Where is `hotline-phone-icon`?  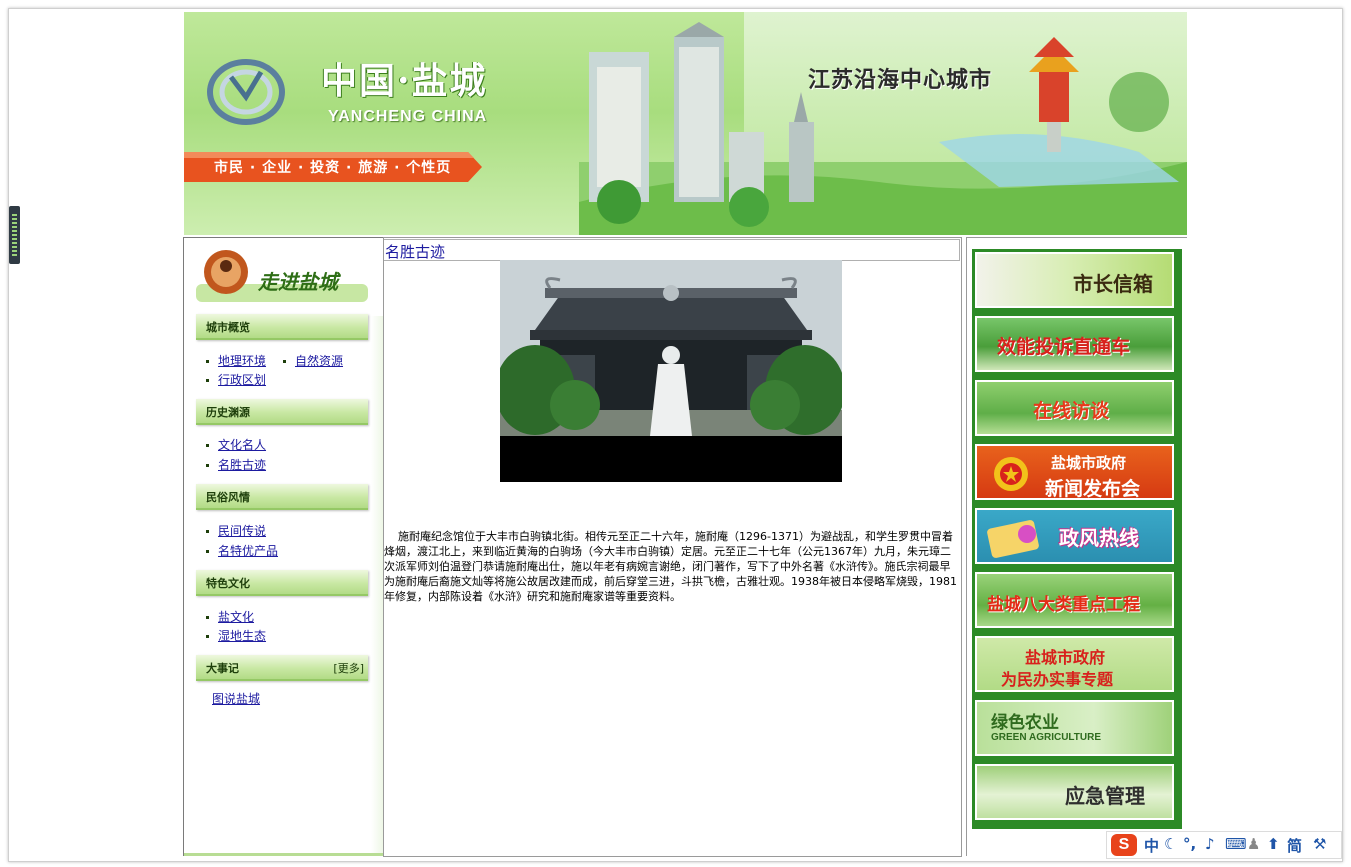
hotline-phone-icon is located at coordinates (1013, 539).